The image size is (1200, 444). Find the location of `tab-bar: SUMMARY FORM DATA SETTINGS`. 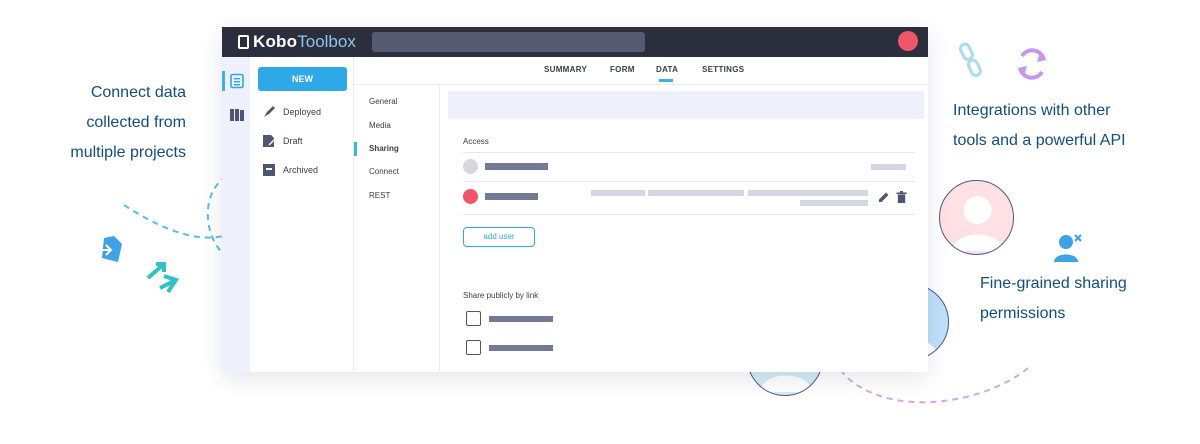

tab-bar: SUMMARY FORM DATA SETTINGS is located at coordinates (641, 71).